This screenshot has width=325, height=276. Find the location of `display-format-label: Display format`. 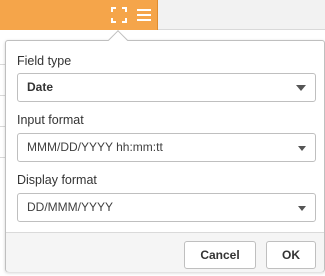

display-format-label: Display format is located at coordinates (57, 180).